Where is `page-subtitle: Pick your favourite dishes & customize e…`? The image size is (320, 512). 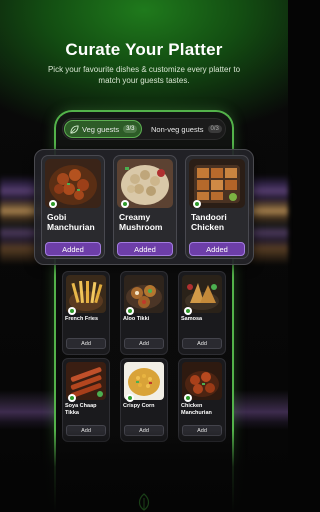 page-subtitle: Pick your favourite dishes & customize e… is located at coordinates (144, 75).